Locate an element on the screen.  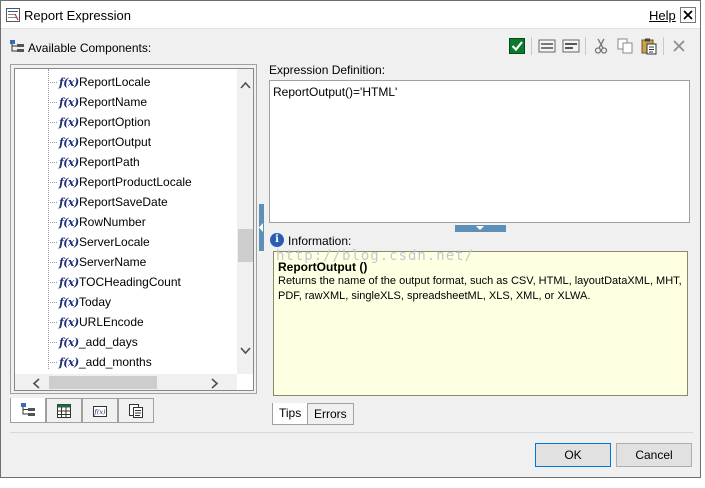
vertical-splitter is located at coordinates (261, 227).